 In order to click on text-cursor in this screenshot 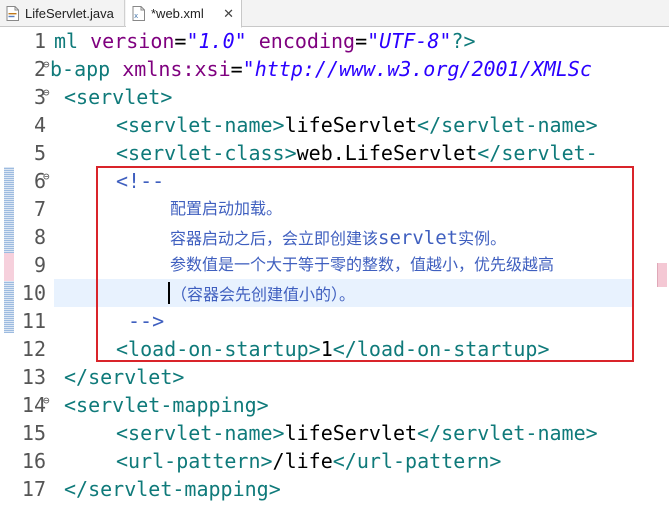, I will do `click(169, 293)`.